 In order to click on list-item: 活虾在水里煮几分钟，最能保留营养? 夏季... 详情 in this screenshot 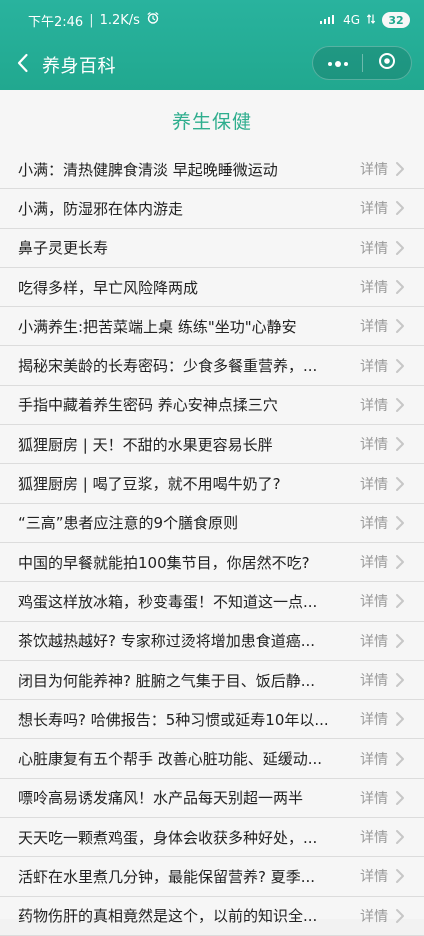, I will do `click(212, 877)`.